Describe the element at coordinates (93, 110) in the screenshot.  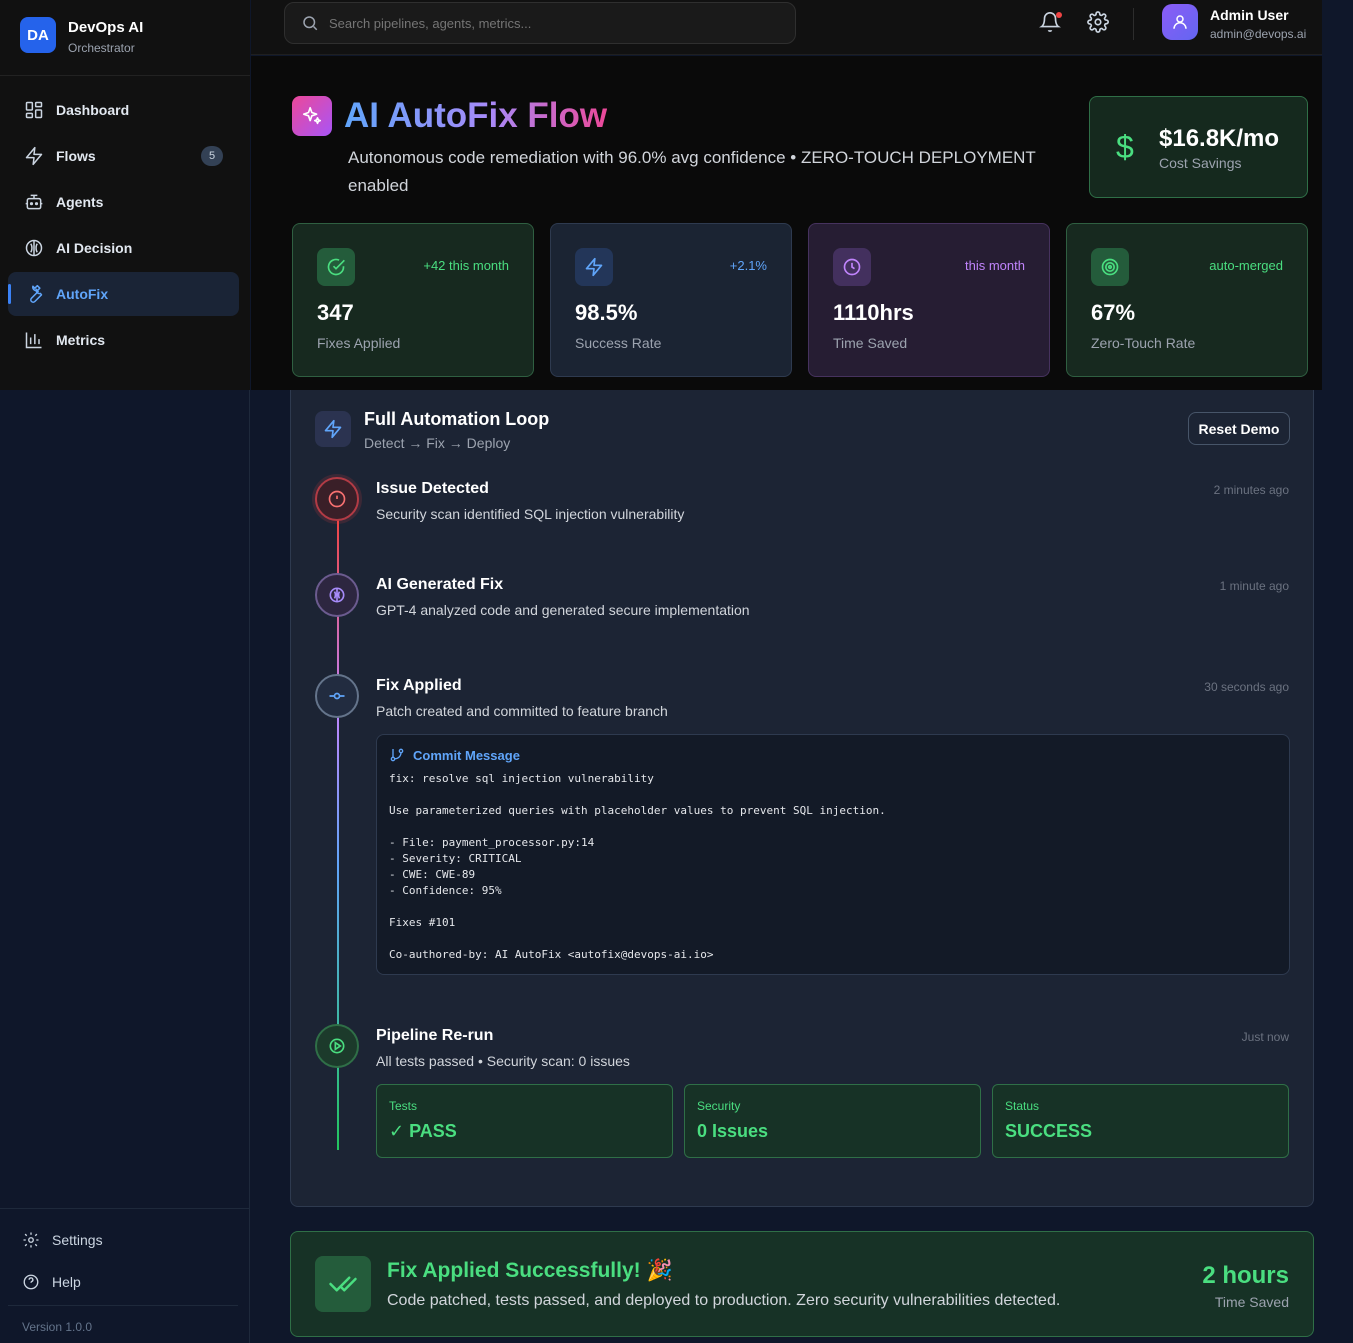
I see `sidebar-item-label: Dashboard` at that location.